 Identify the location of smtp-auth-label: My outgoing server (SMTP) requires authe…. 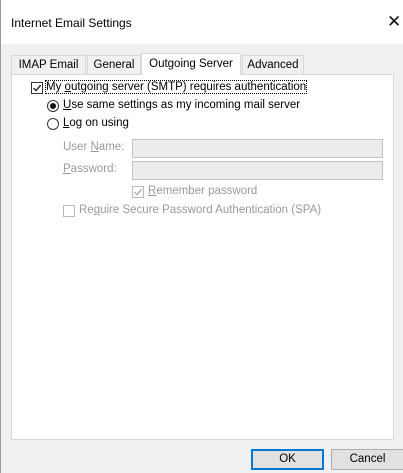
(176, 87).